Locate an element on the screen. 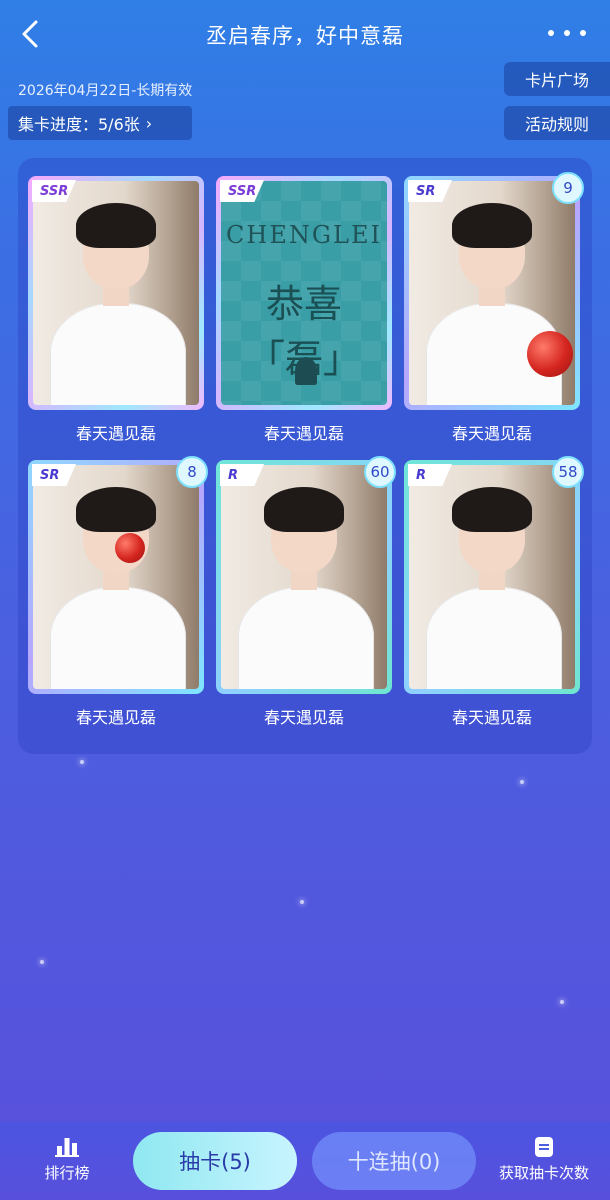 The width and height of the screenshot is (610, 1200). progress-label: 集卡进度：5/6张 is located at coordinates (79, 124).